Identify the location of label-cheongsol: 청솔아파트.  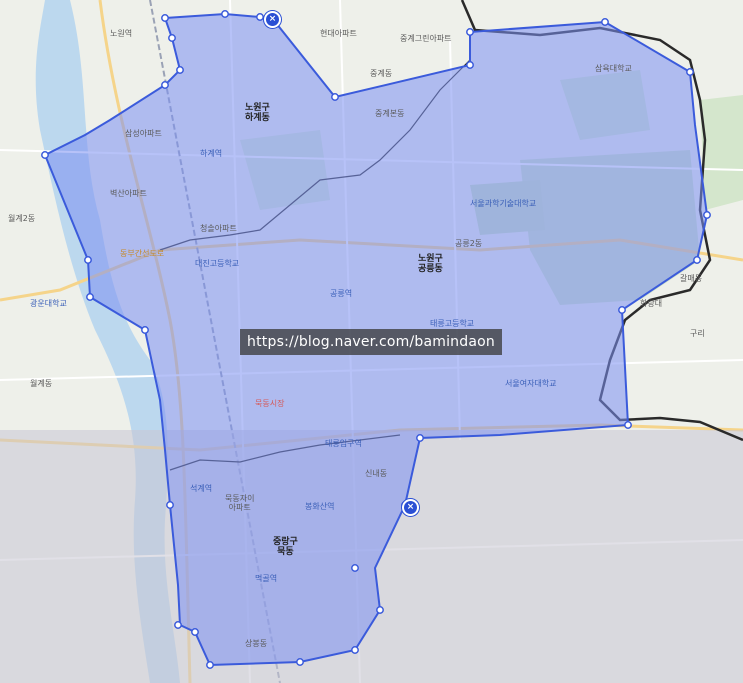
(218, 228).